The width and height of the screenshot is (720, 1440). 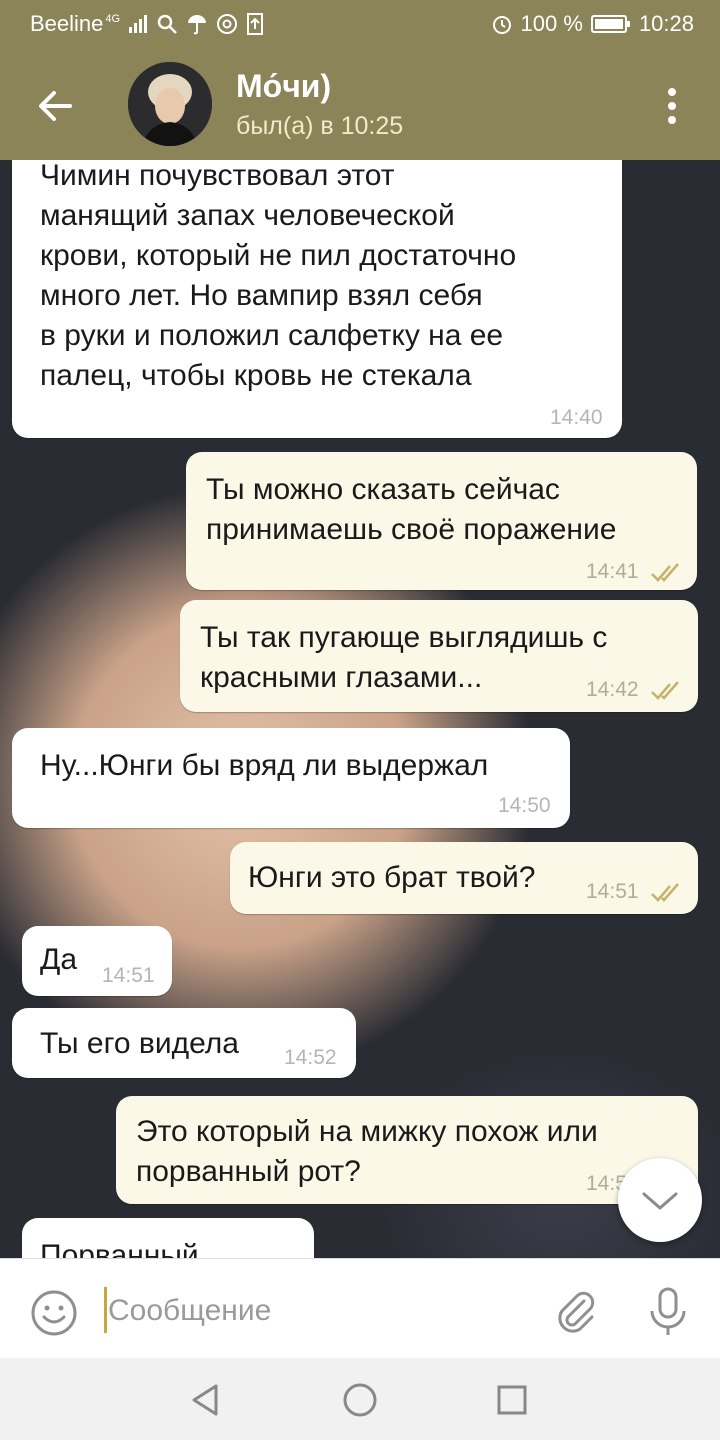 What do you see at coordinates (524, 805) in the screenshot?
I see `message-time: 14:50` at bounding box center [524, 805].